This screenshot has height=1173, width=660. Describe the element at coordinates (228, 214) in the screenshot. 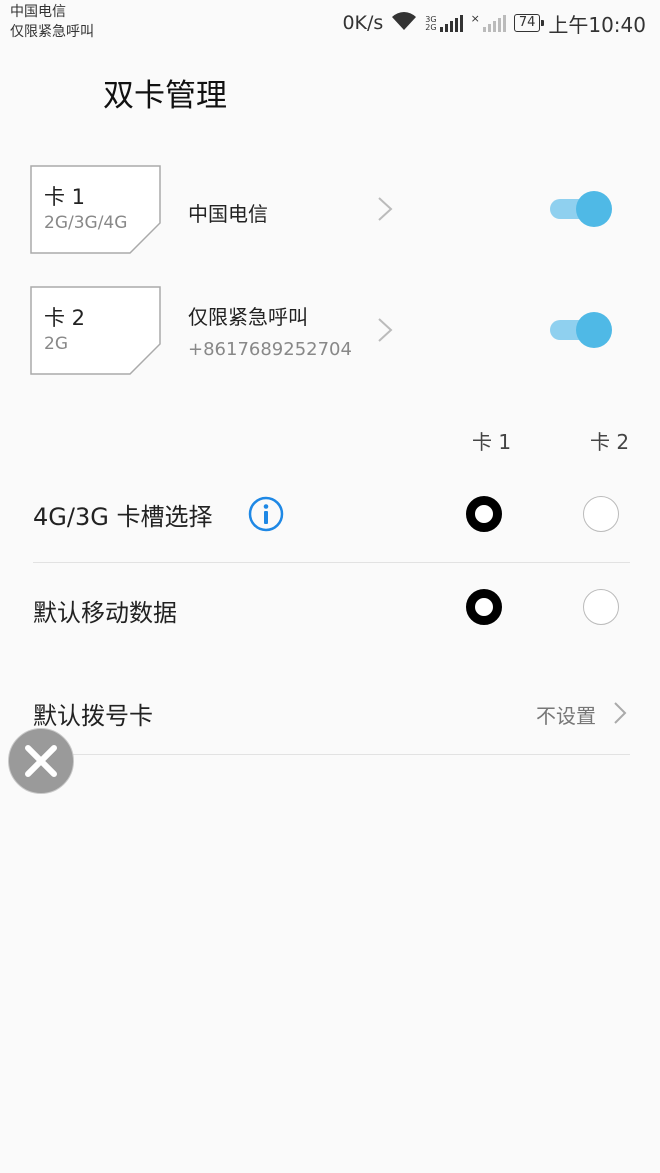

I see `sim-operator: 中国电信` at that location.